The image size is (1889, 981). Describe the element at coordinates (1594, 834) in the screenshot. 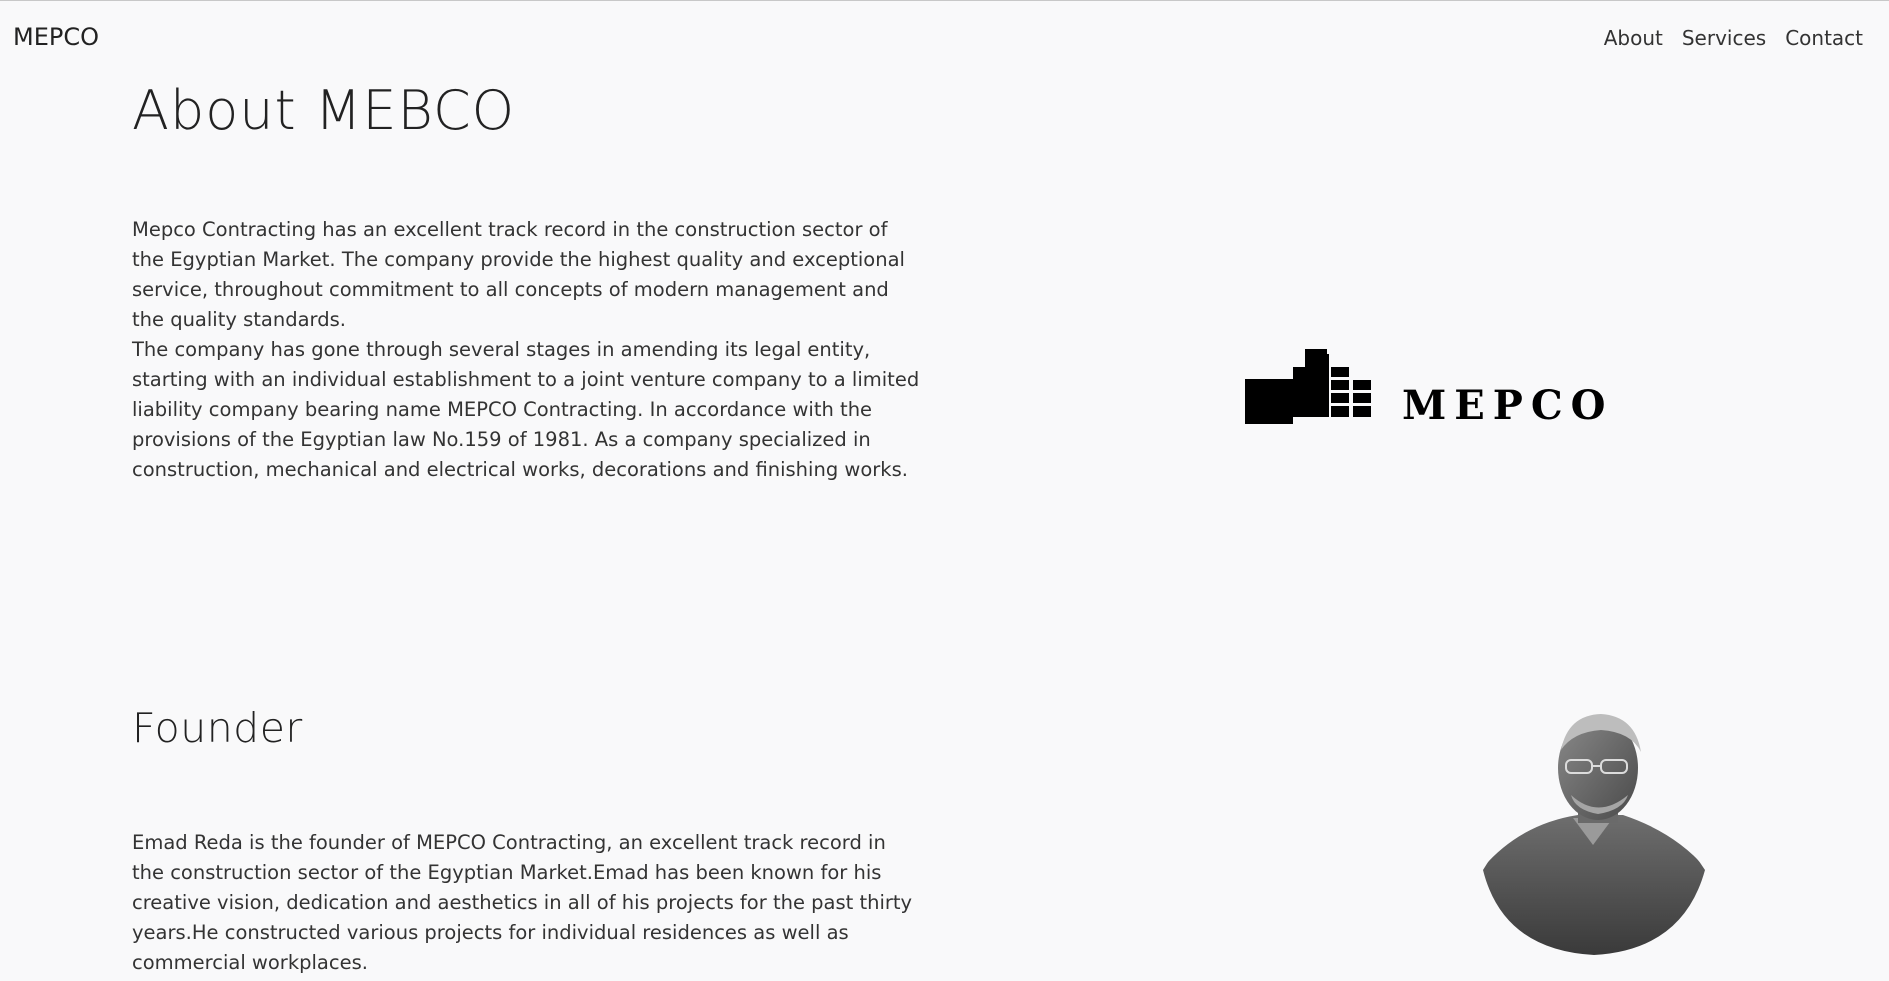

I see `founder-photo` at that location.